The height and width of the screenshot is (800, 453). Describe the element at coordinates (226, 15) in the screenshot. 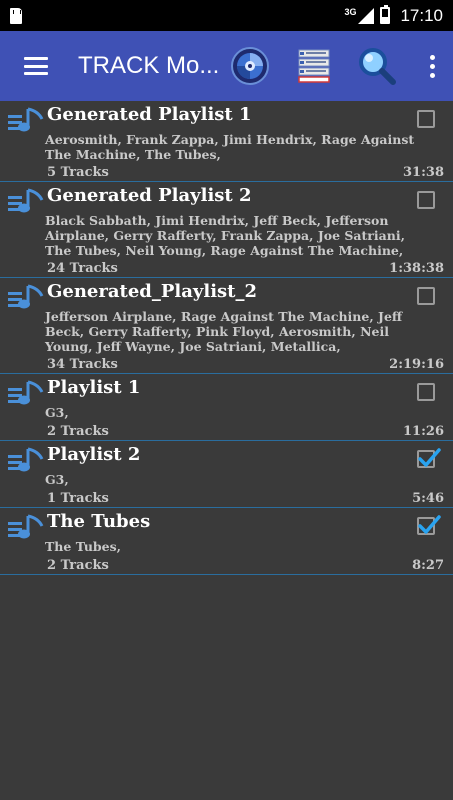

I see `status-bar: 3G 17:10` at that location.